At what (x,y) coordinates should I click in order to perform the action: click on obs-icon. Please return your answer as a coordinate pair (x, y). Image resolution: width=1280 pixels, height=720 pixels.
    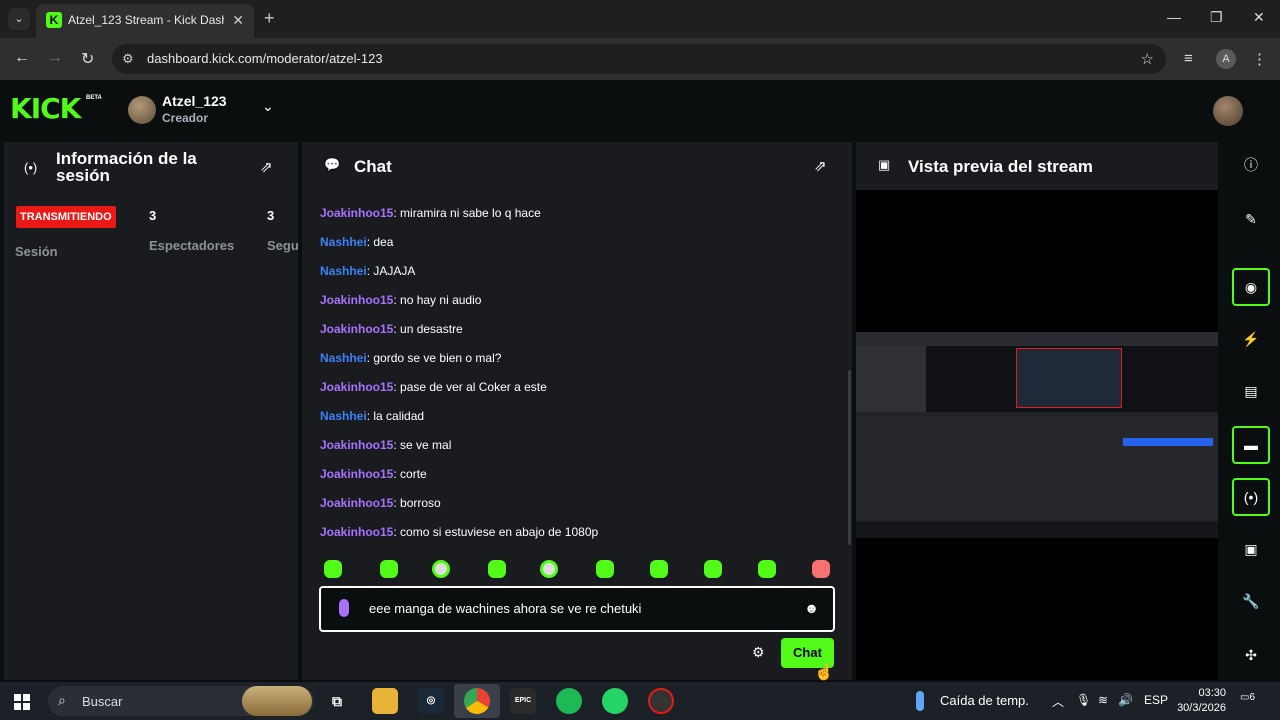
    Looking at the image, I should click on (661, 701).